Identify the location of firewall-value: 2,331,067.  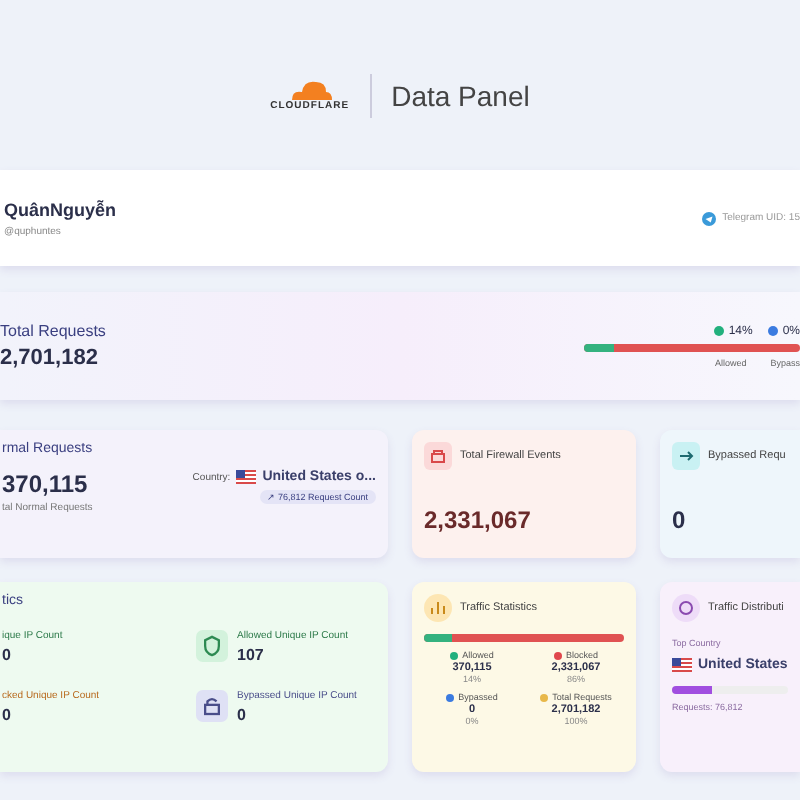
(478, 520).